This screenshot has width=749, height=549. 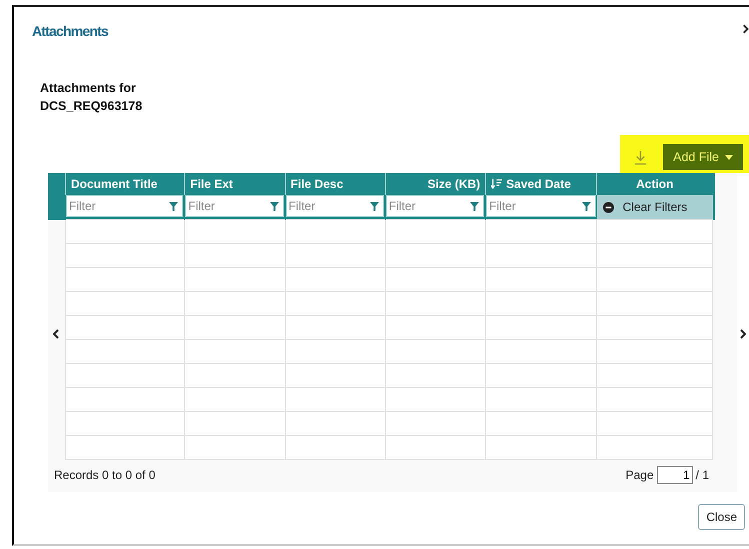 I want to click on download-icon, so click(x=641, y=157).